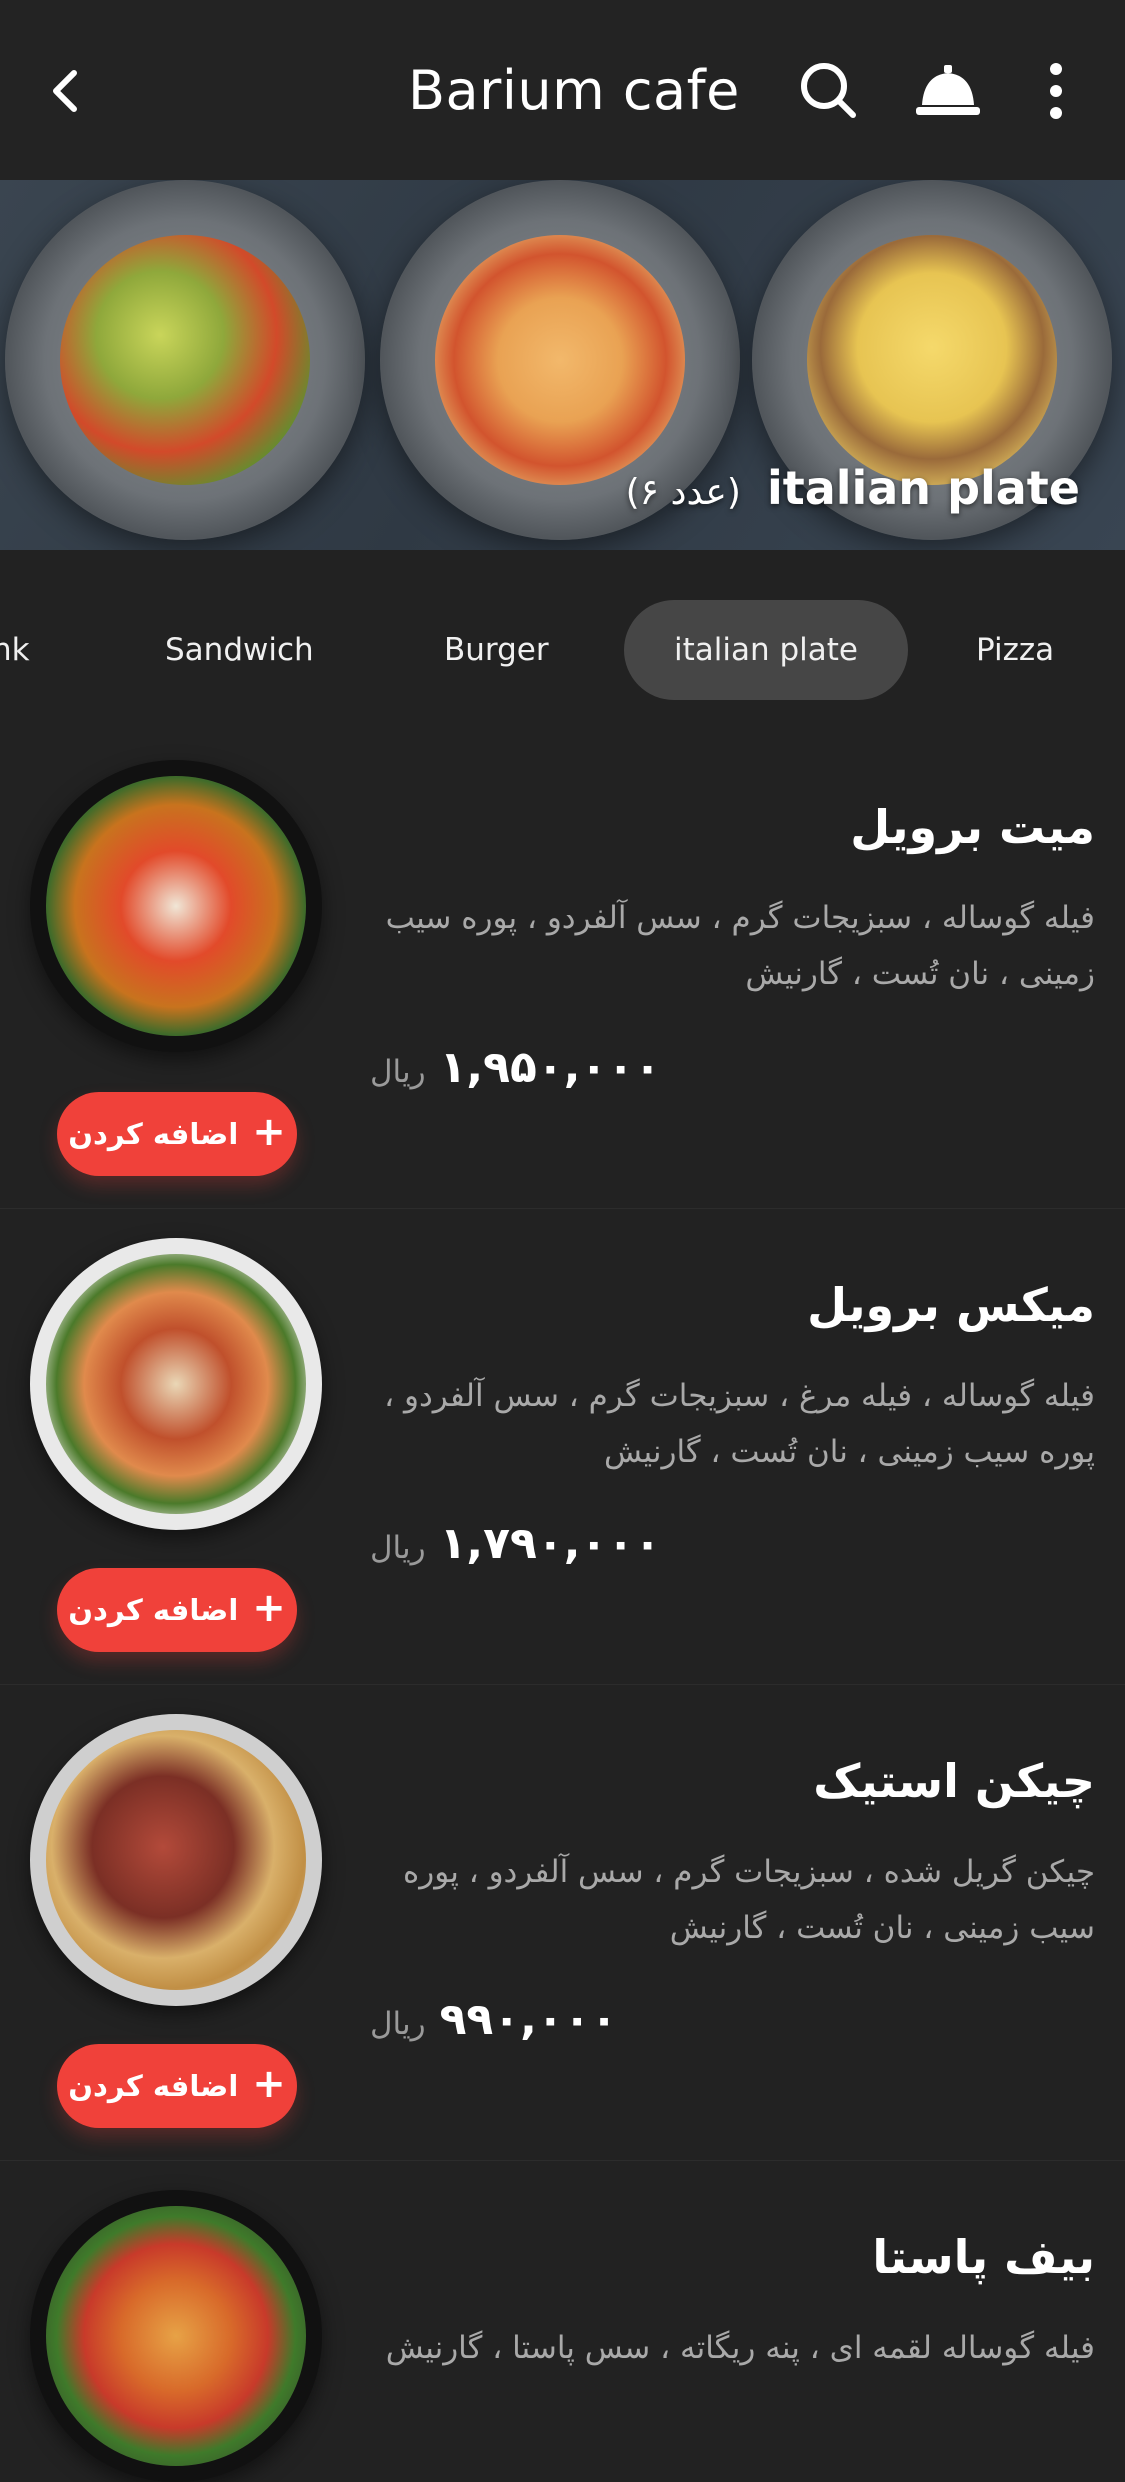 This screenshot has width=1125, height=2482. I want to click on price-amount: ۱,۹۵۰,۰۰۰, so click(550, 1067).